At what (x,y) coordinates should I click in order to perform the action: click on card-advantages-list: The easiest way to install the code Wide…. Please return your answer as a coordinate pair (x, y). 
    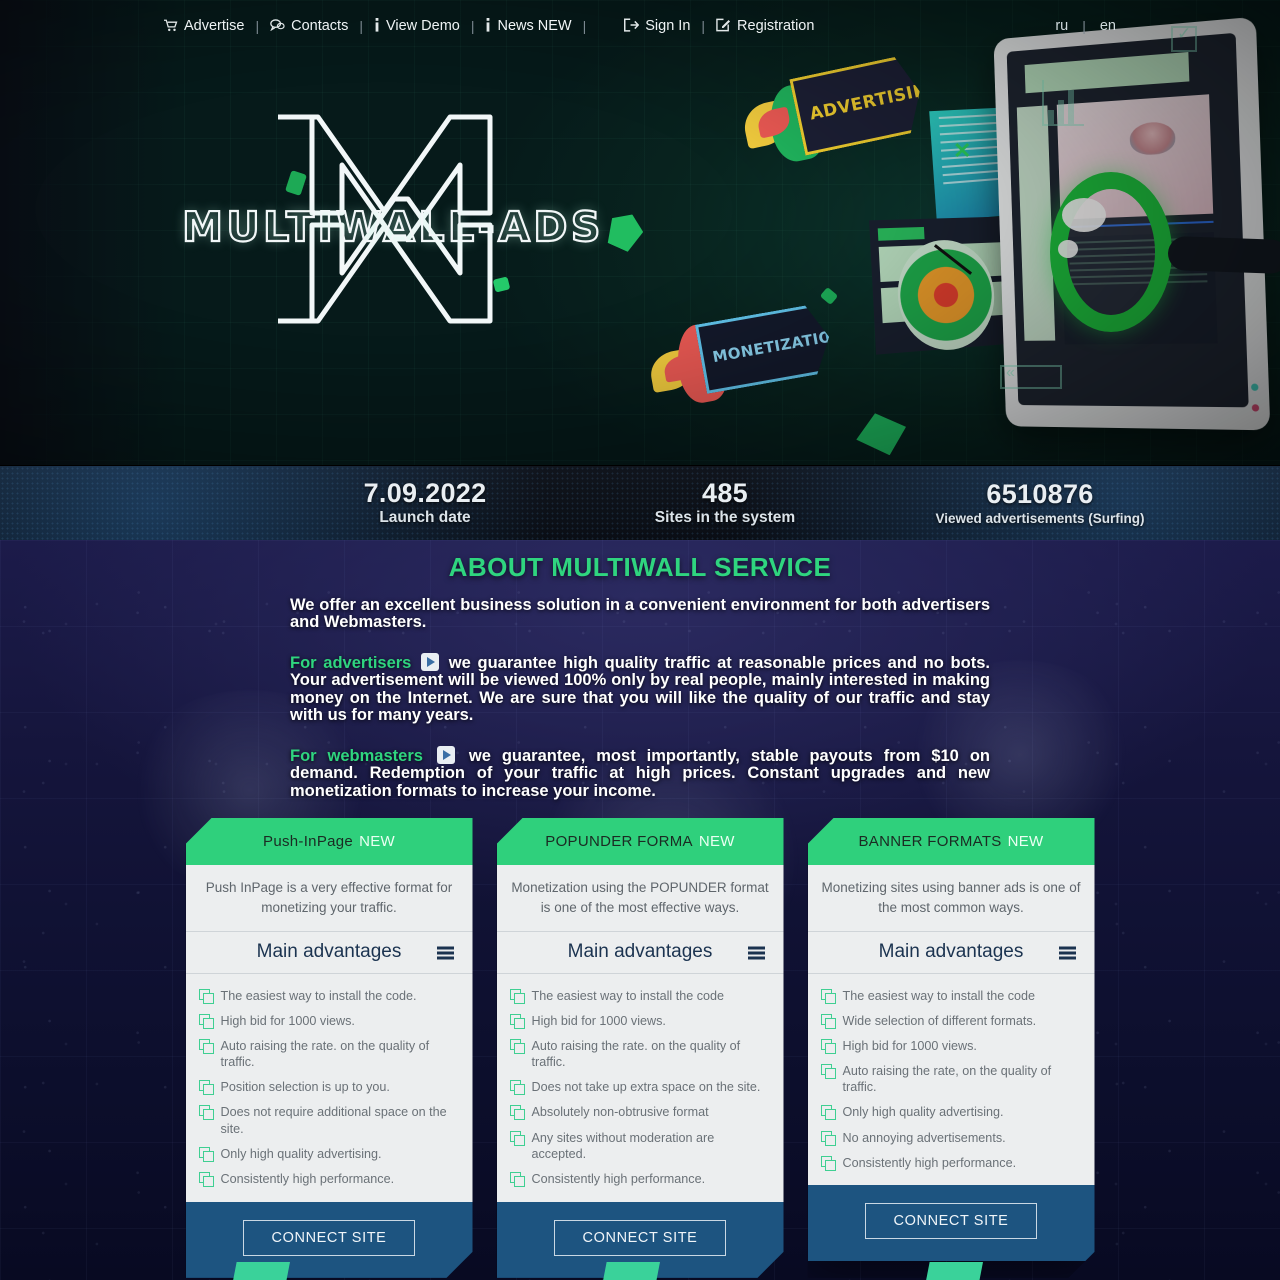
    Looking at the image, I should click on (951, 1079).